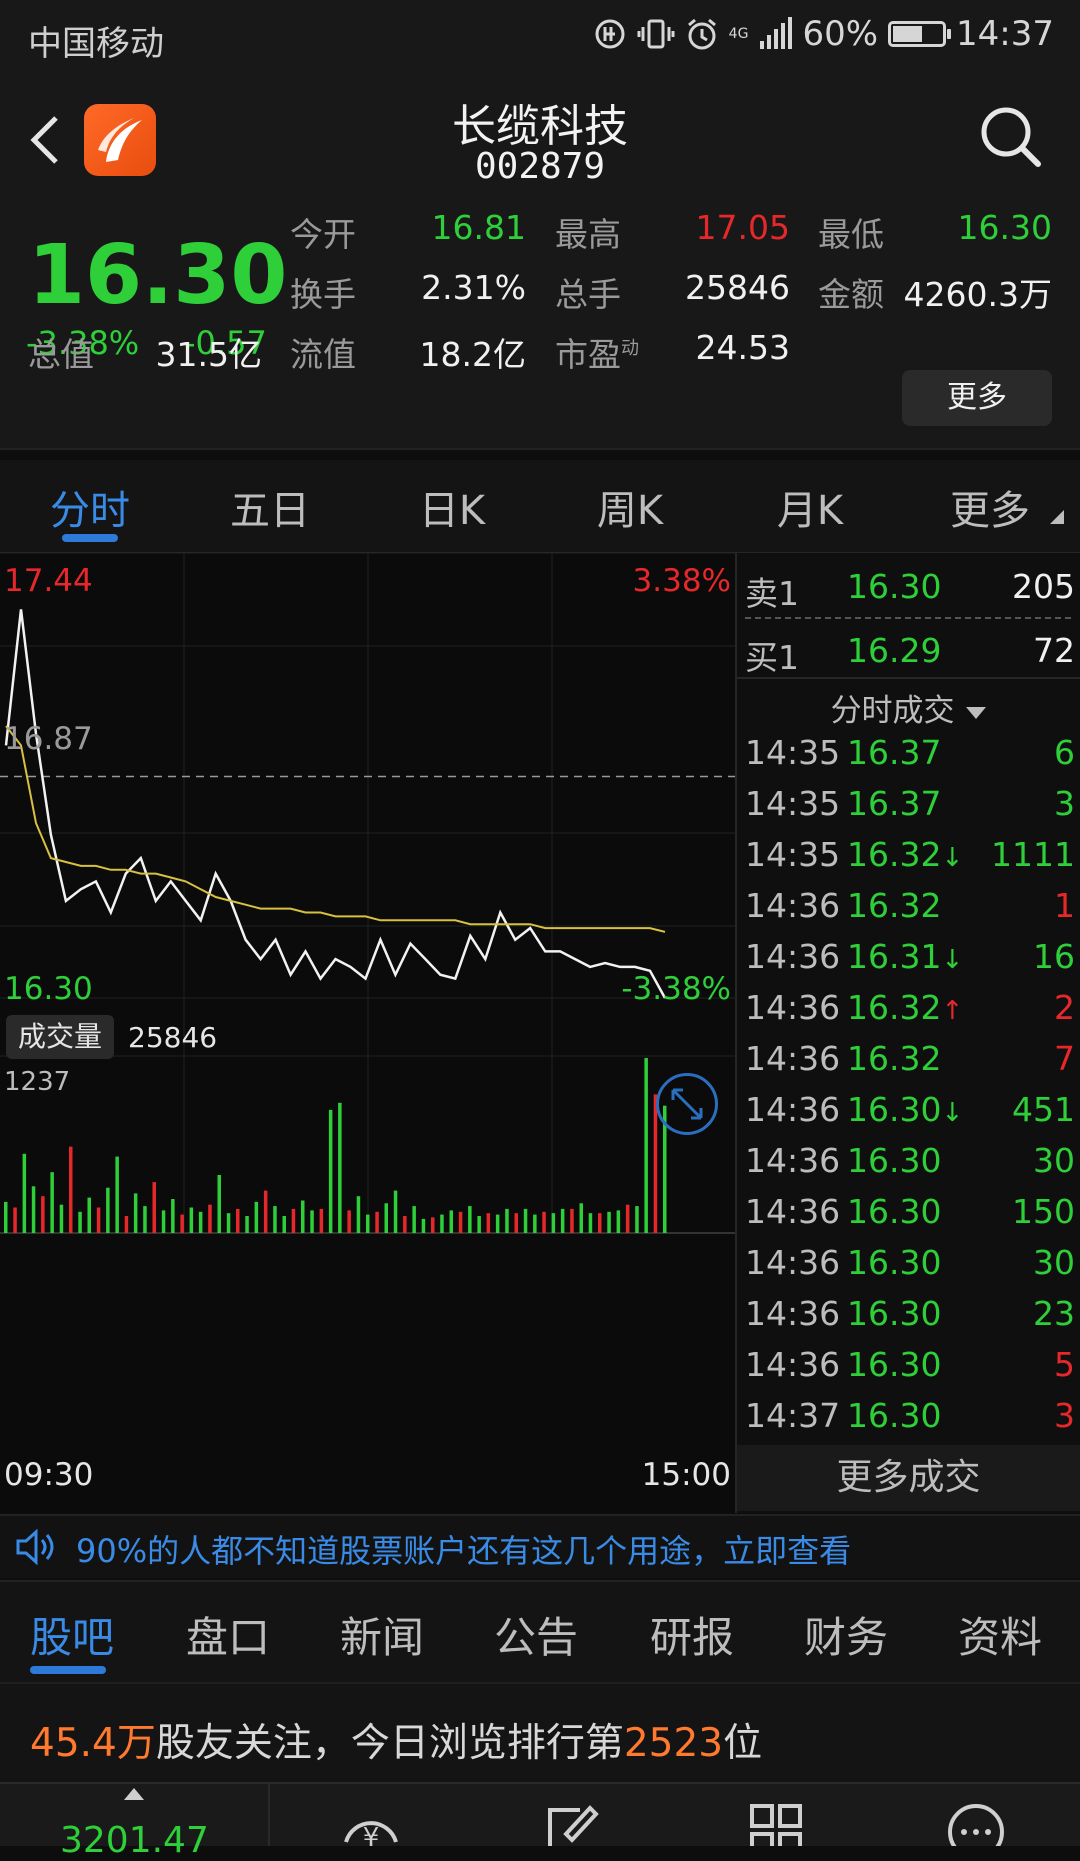 The image size is (1080, 1861). I want to click on total-volume-value: 25846, so click(737, 287).